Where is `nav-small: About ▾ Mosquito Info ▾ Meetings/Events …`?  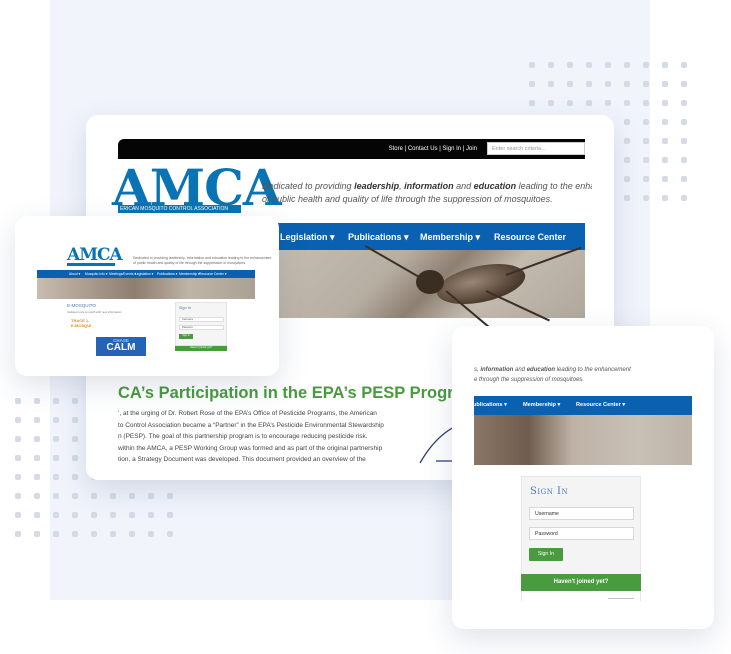 nav-small: About ▾ Mosquito Info ▾ Meetings/Events … is located at coordinates (146, 274).